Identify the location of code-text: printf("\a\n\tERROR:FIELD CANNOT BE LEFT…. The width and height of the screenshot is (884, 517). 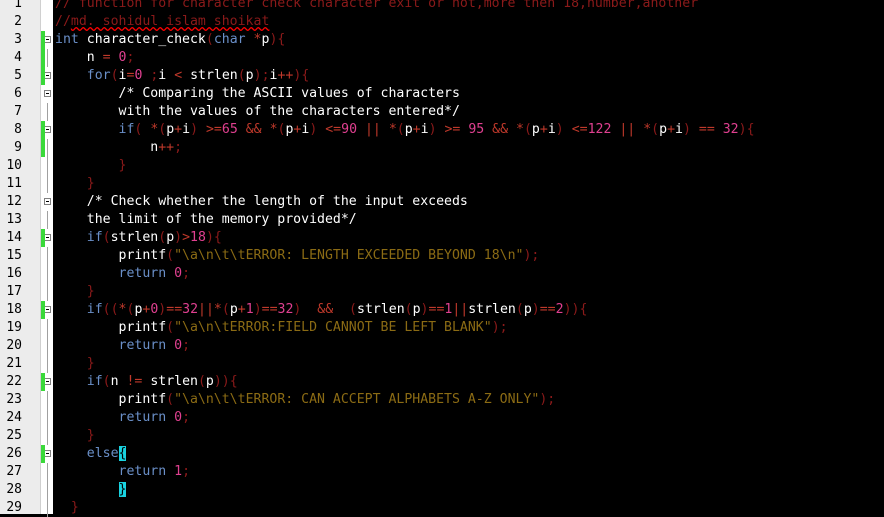
(281, 328).